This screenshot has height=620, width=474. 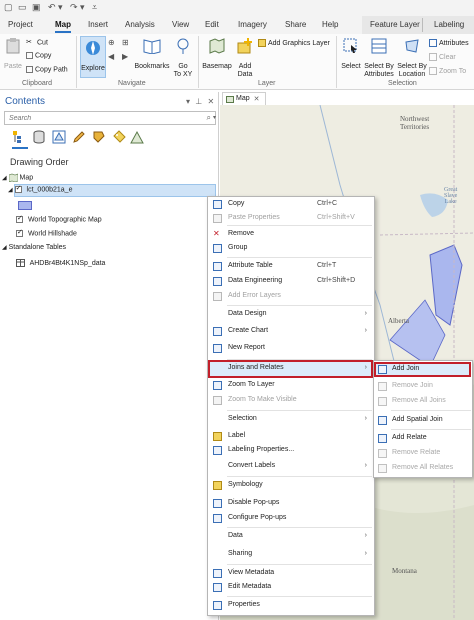 What do you see at coordinates (34, 247) in the screenshot?
I see `standalone-tables-node: ◢ Standalone Tables` at bounding box center [34, 247].